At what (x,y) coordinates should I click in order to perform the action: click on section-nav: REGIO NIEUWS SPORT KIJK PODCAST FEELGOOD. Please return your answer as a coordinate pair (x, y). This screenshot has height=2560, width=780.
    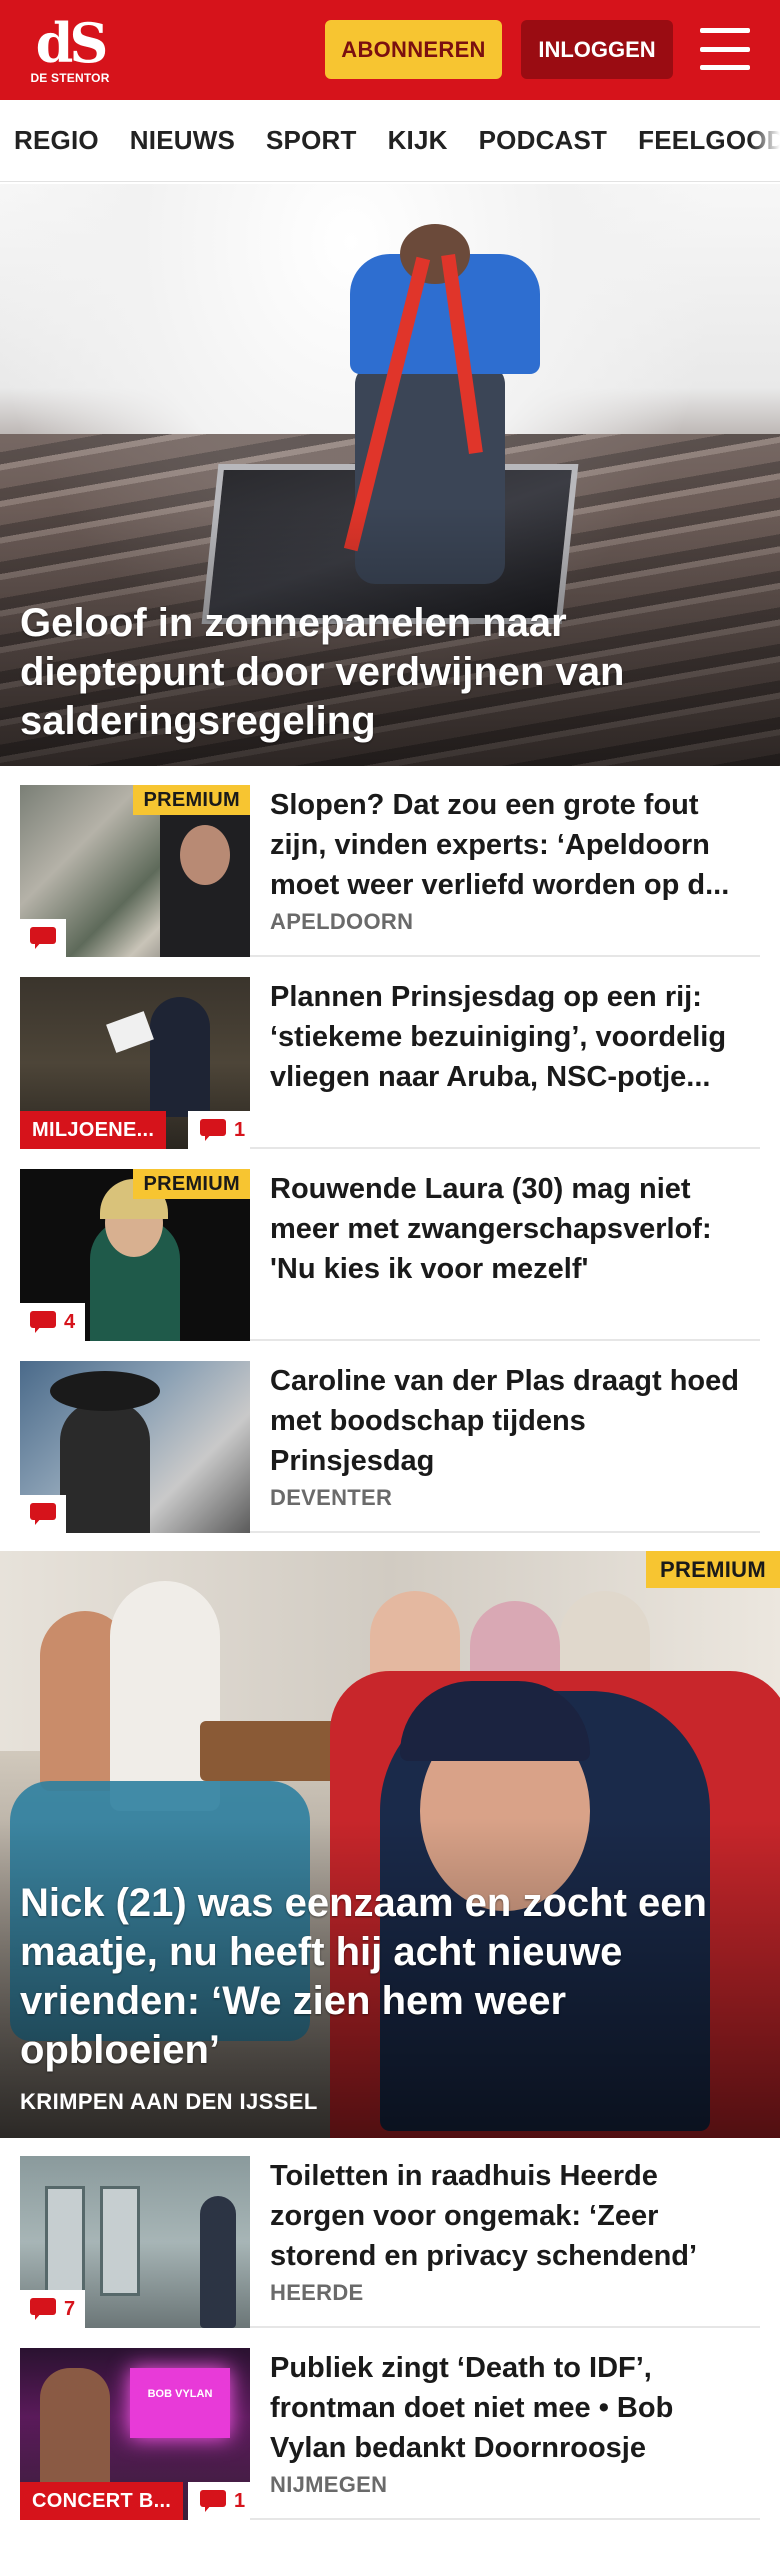
    Looking at the image, I should click on (390, 141).